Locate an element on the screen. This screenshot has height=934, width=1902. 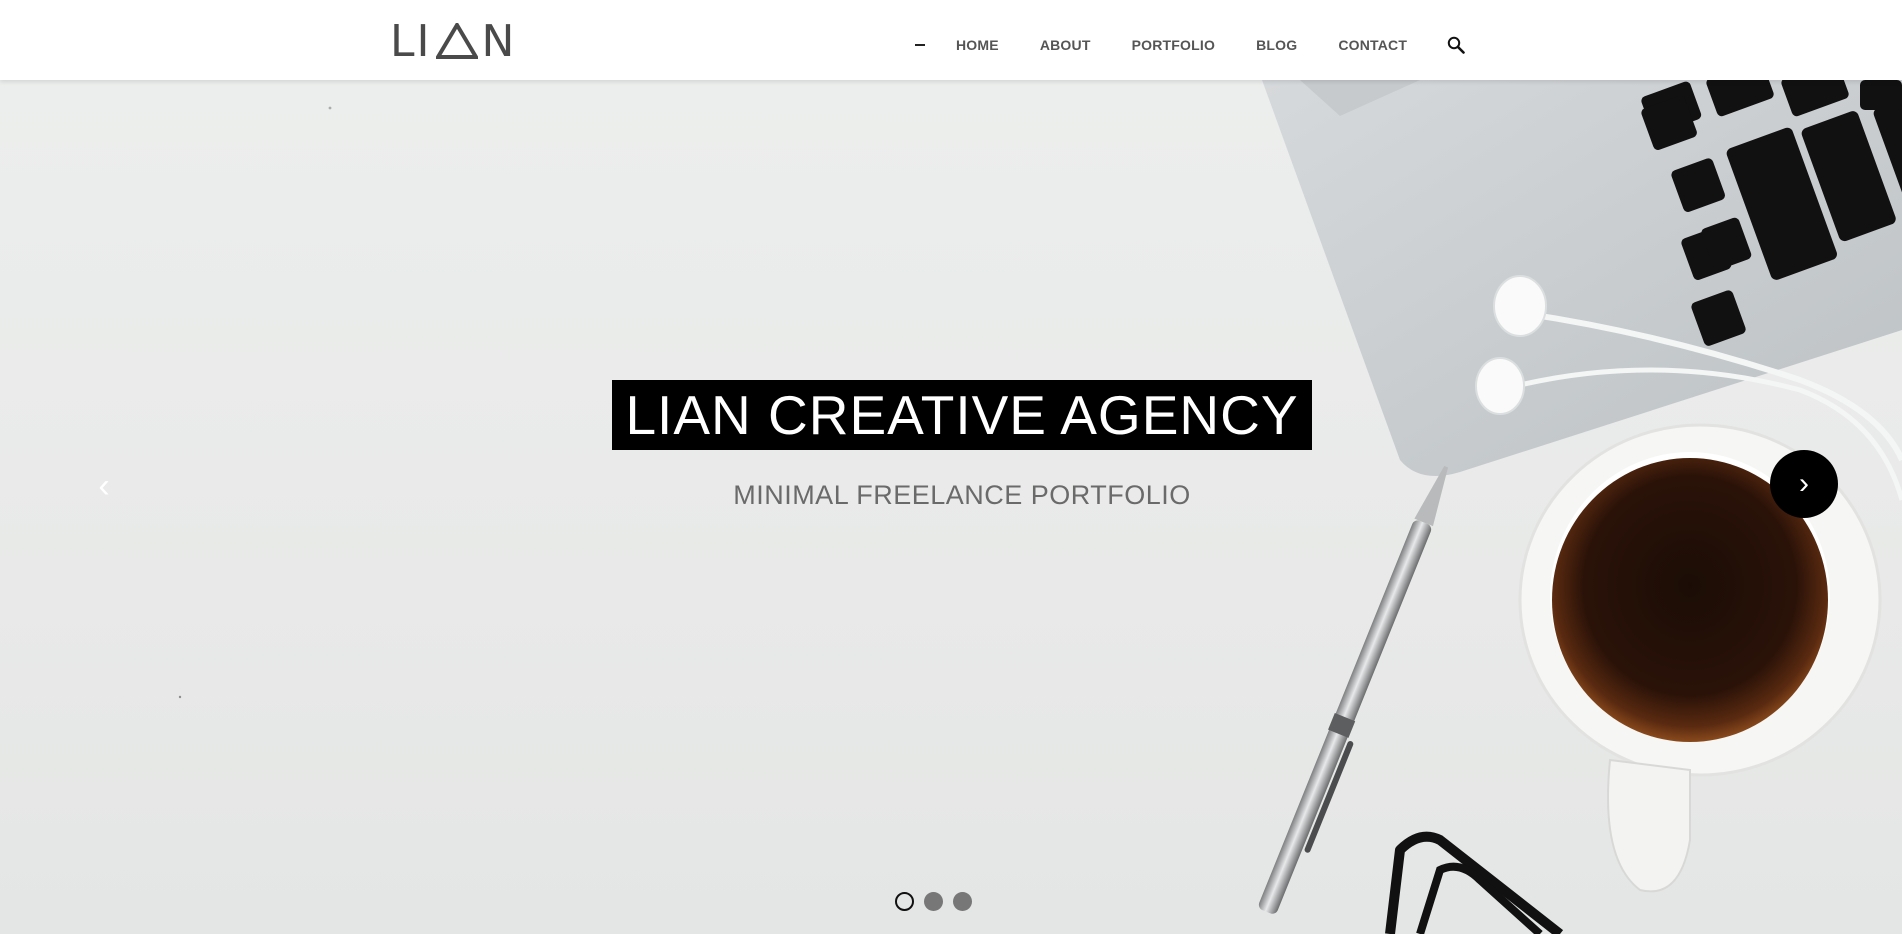
logo-triangle-icon is located at coordinates (456, 41).